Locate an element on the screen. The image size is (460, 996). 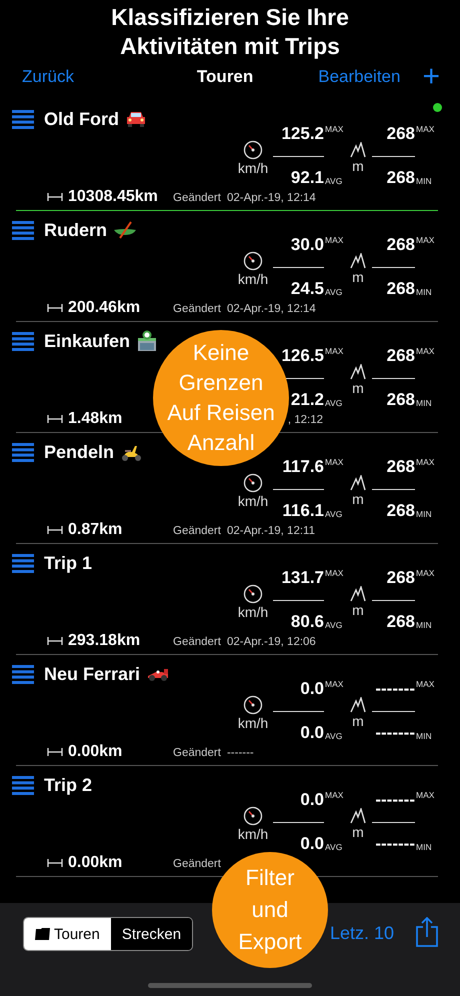
trip-name: Pendeln is located at coordinates (79, 452).